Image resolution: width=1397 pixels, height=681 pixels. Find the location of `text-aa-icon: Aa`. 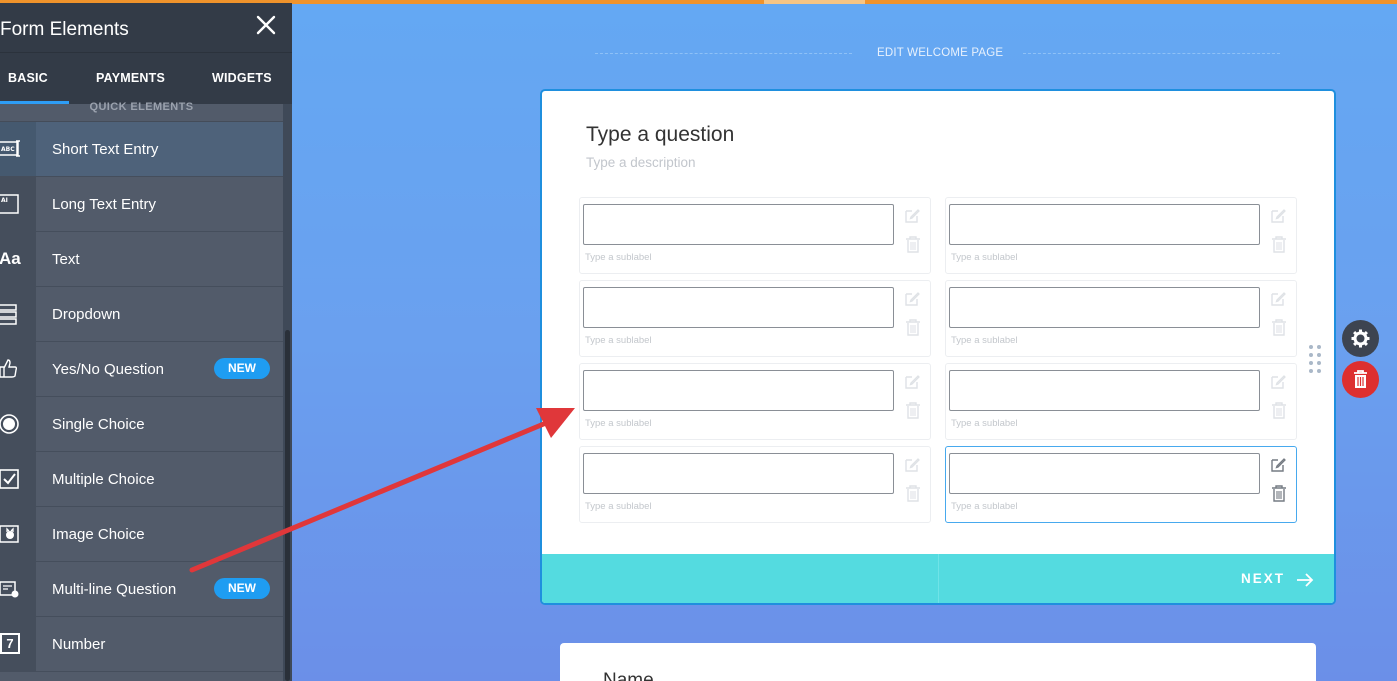

text-aa-icon: Aa is located at coordinates (18, 259).